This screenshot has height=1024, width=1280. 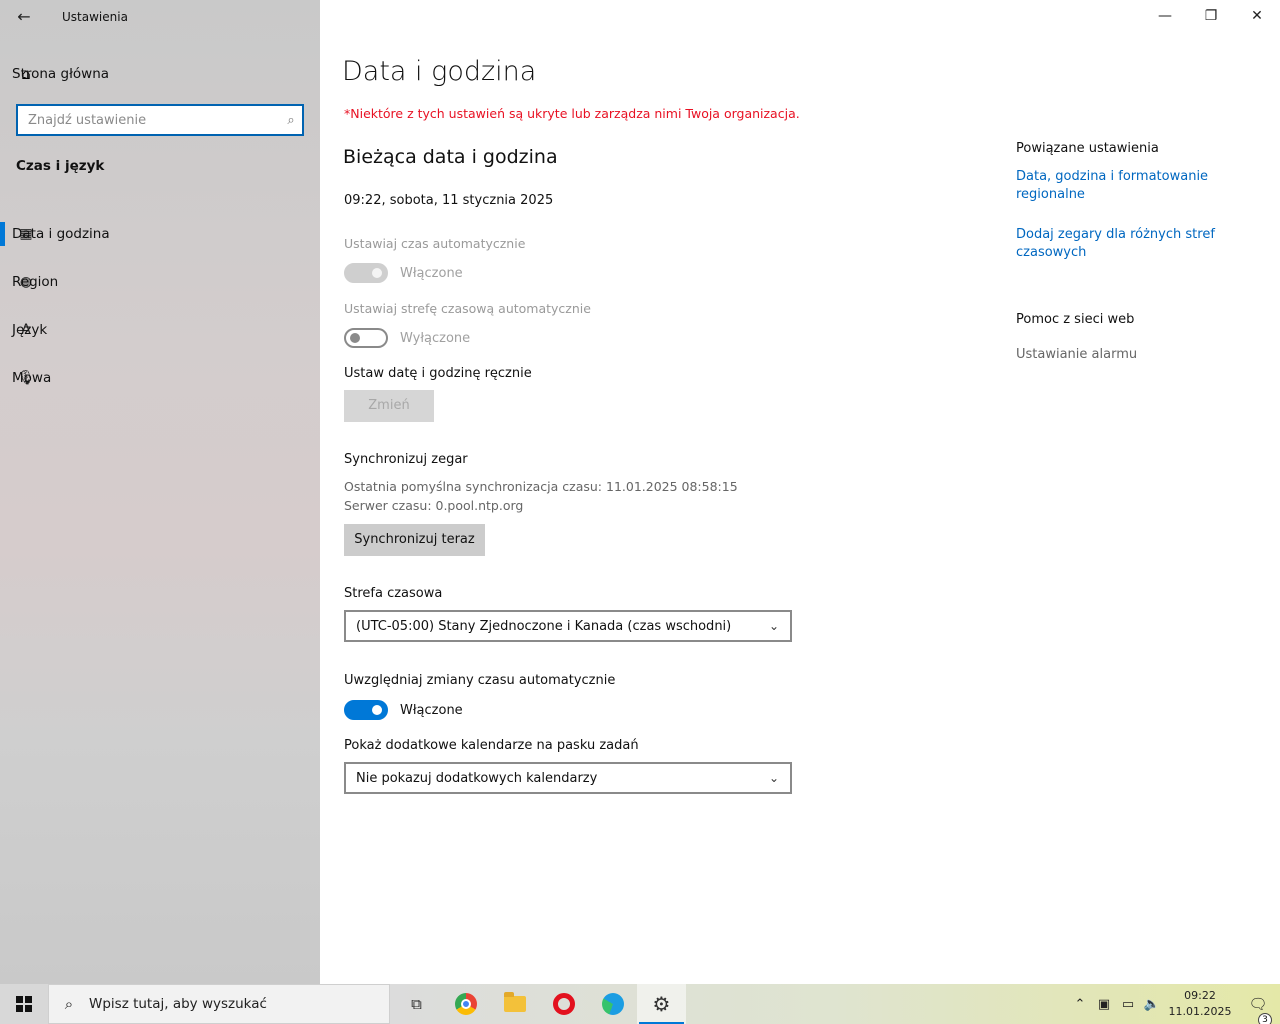 What do you see at coordinates (431, 273) in the screenshot?
I see `auto-time-state: Włączone` at bounding box center [431, 273].